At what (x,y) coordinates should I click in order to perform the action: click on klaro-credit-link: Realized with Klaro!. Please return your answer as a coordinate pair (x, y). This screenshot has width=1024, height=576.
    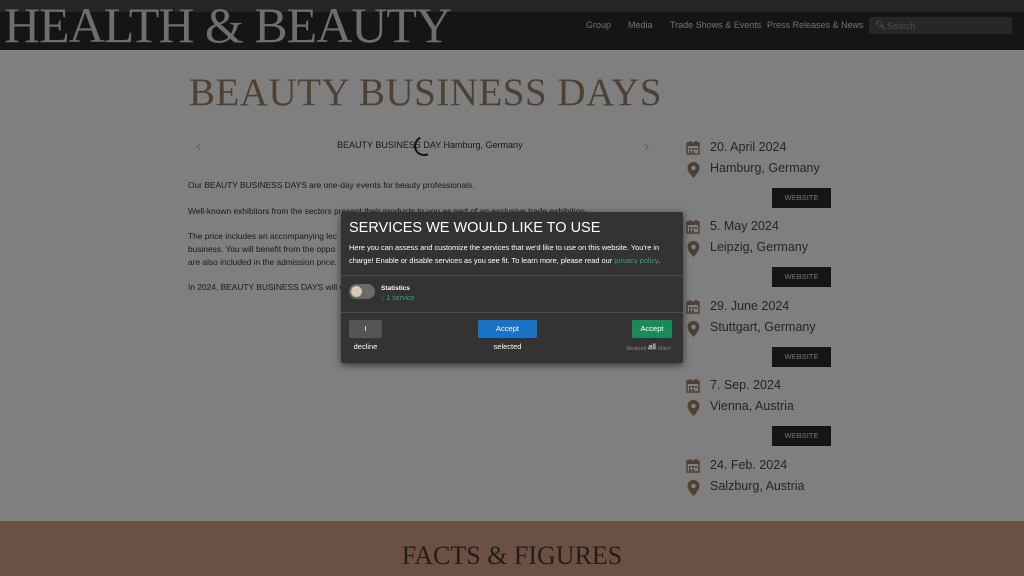
    Looking at the image, I should click on (649, 349).